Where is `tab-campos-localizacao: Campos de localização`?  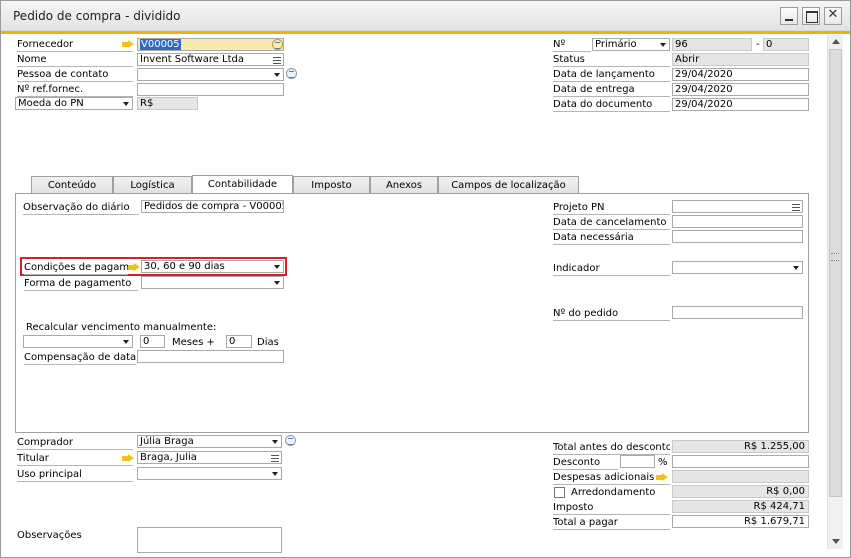
tab-campos-localizacao: Campos de localização is located at coordinates (508, 185).